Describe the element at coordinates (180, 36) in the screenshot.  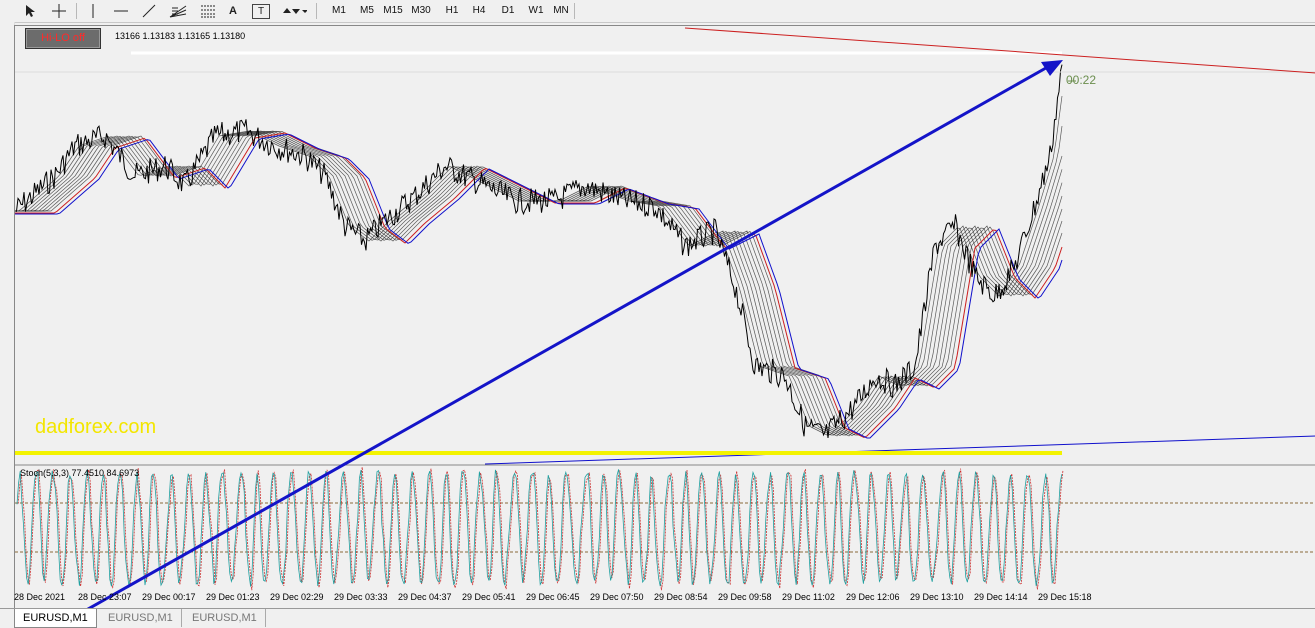
I see `ohlc-readout: 13166 1.13183 1.13165 1.13180` at that location.